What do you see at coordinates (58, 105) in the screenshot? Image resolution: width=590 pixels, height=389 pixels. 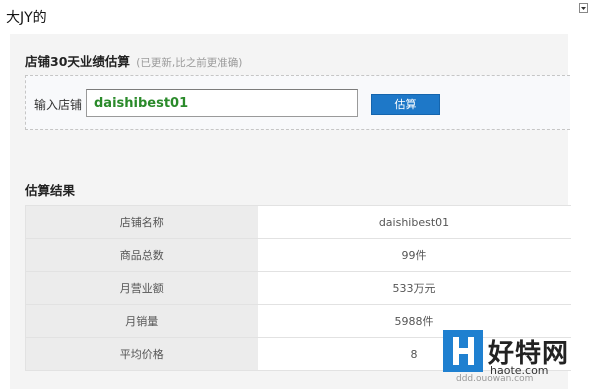 I see `shop-input-label: 输入店铺` at bounding box center [58, 105].